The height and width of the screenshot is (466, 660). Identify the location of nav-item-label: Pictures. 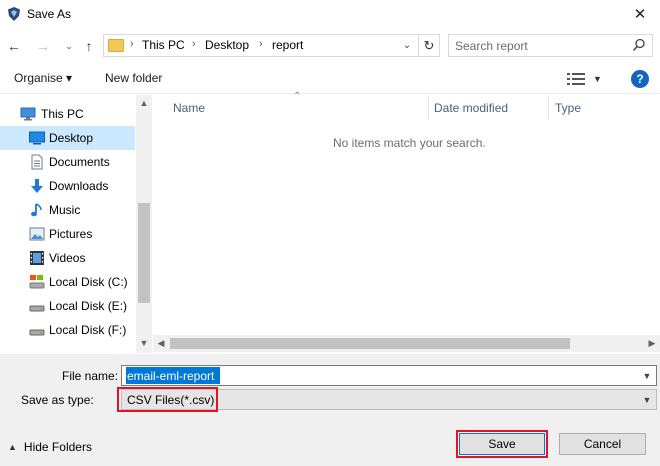
(71, 234).